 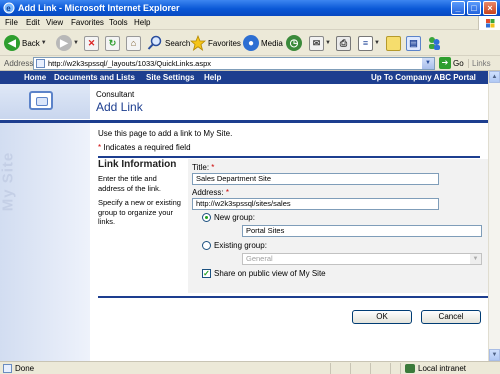 What do you see at coordinates (270, 273) in the screenshot?
I see `share-label: Share on public view of My Site` at bounding box center [270, 273].